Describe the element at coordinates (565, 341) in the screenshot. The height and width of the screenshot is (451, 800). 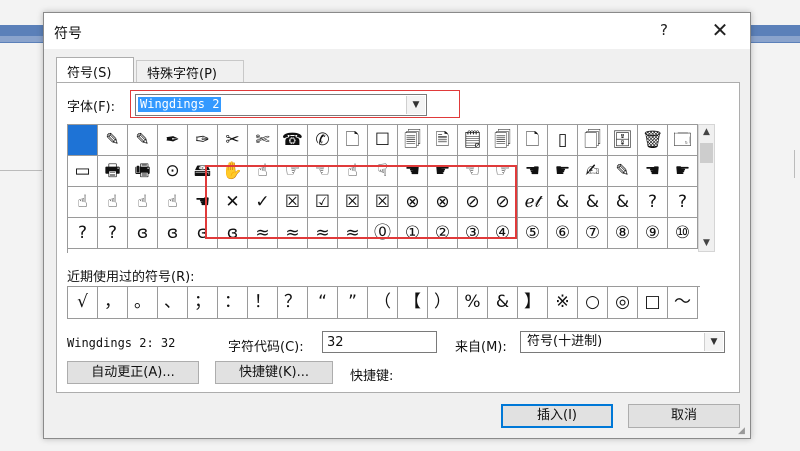
I see `from-value: 符号(十进制)` at that location.